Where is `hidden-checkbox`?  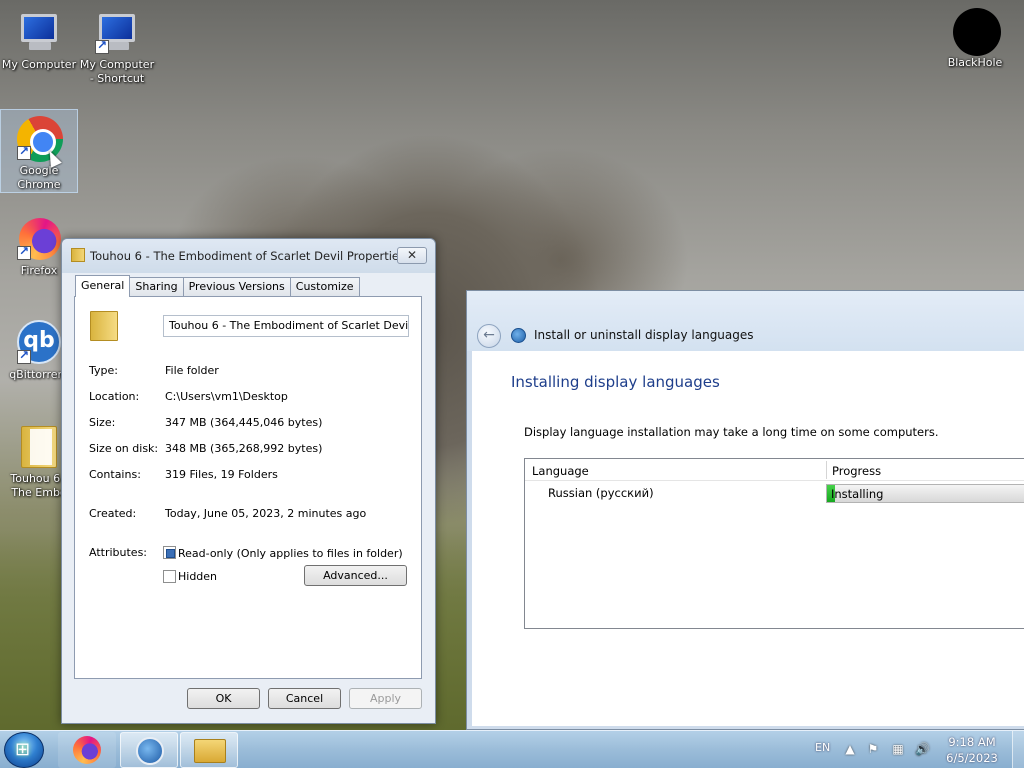 hidden-checkbox is located at coordinates (169, 576).